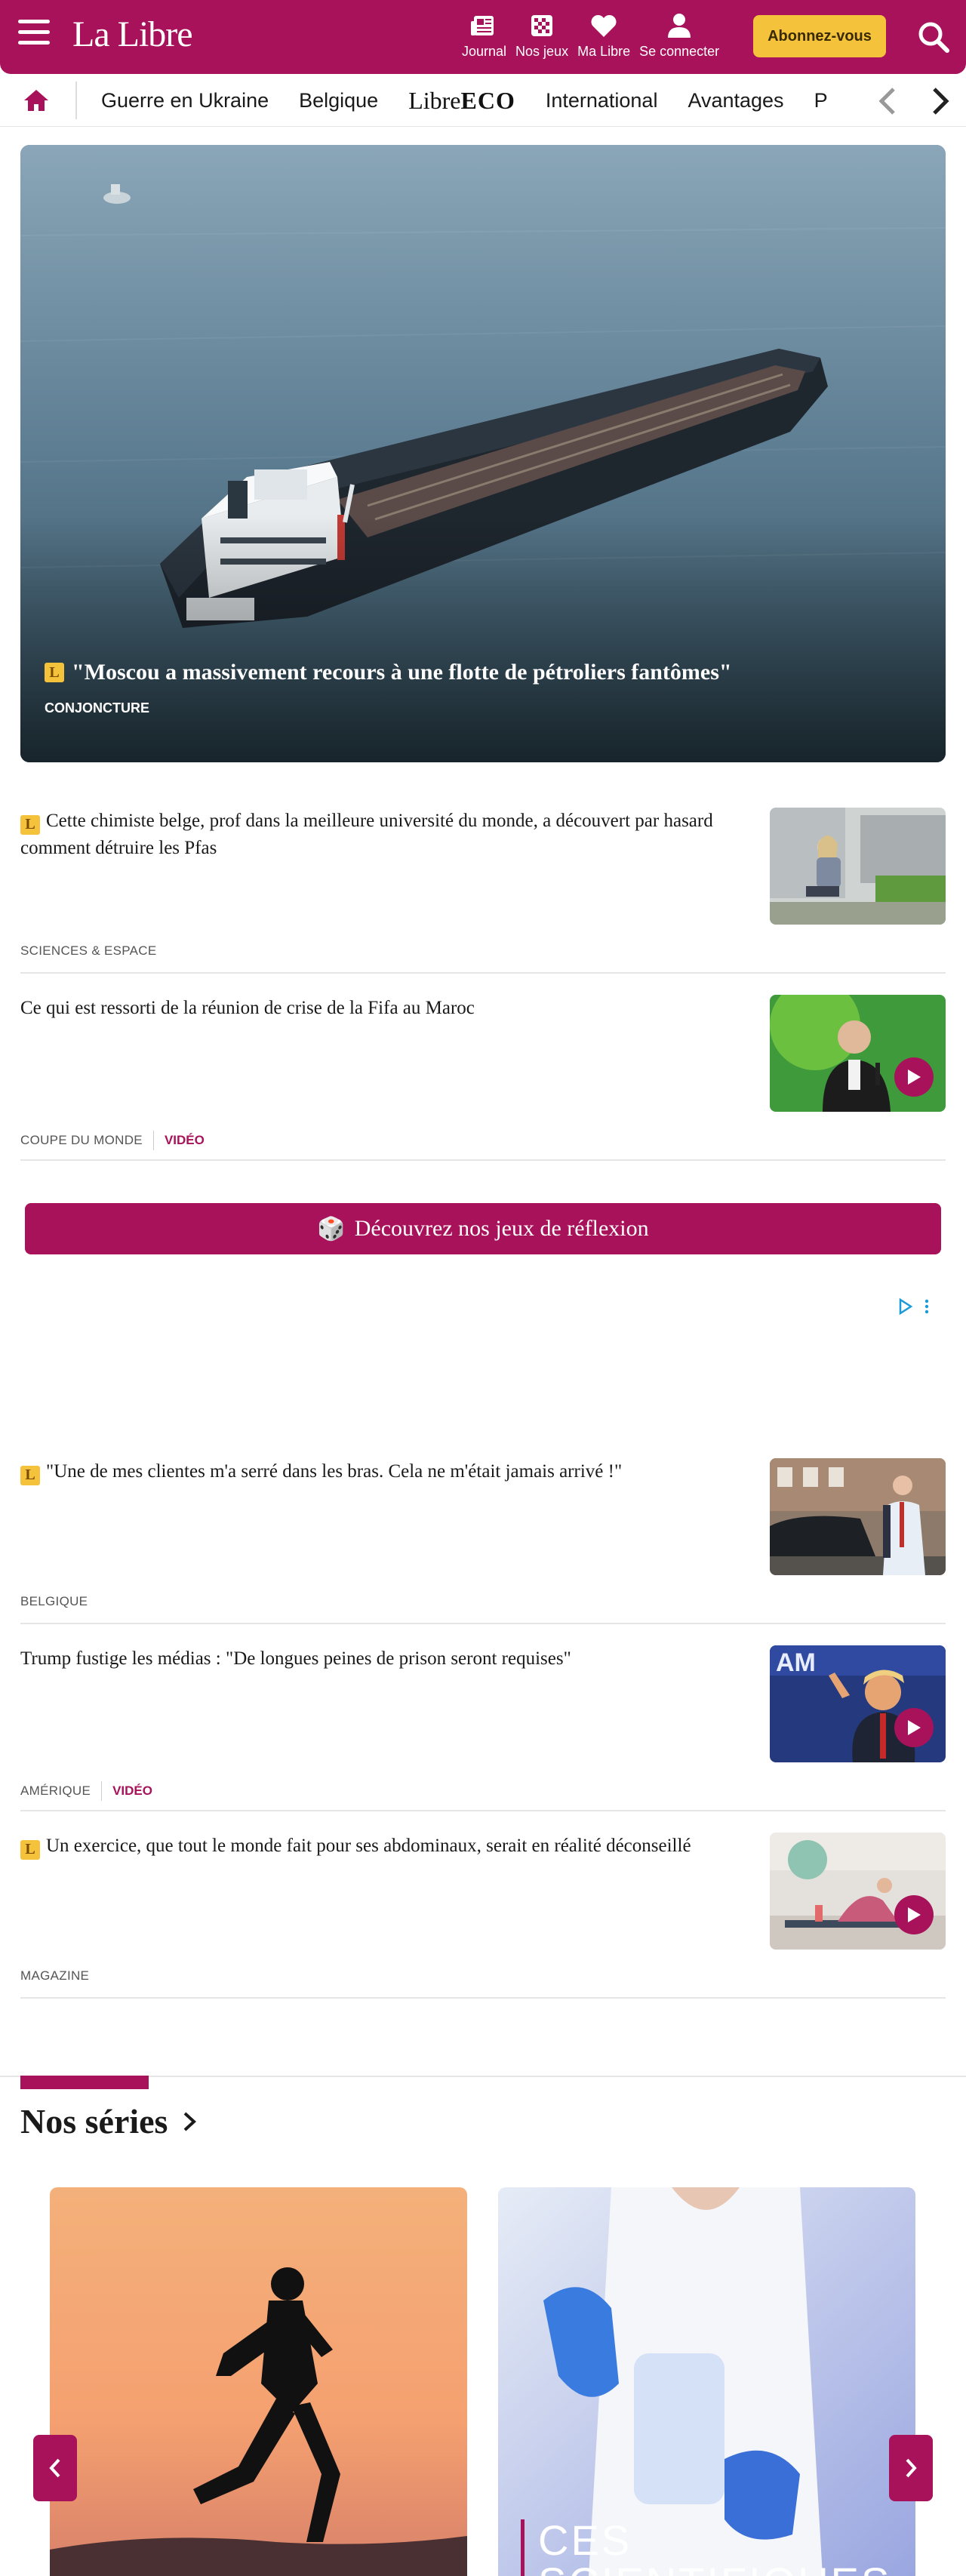 The height and width of the screenshot is (2576, 966). I want to click on article-thumbnail: AM, so click(858, 1703).